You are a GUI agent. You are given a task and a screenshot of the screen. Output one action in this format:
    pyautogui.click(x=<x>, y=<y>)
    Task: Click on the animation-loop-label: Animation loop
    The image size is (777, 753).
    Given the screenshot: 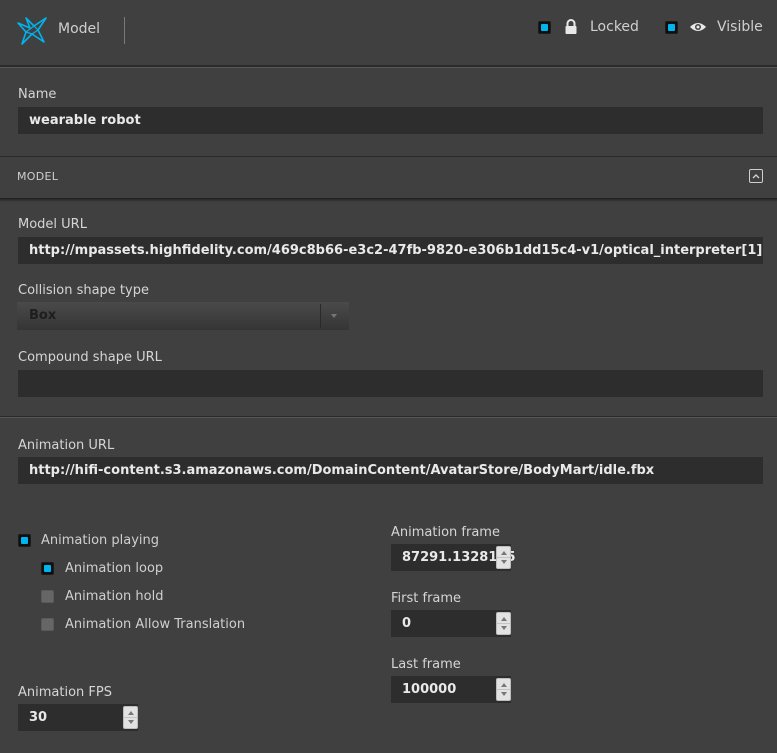 What is the action you would take?
    pyautogui.click(x=114, y=568)
    